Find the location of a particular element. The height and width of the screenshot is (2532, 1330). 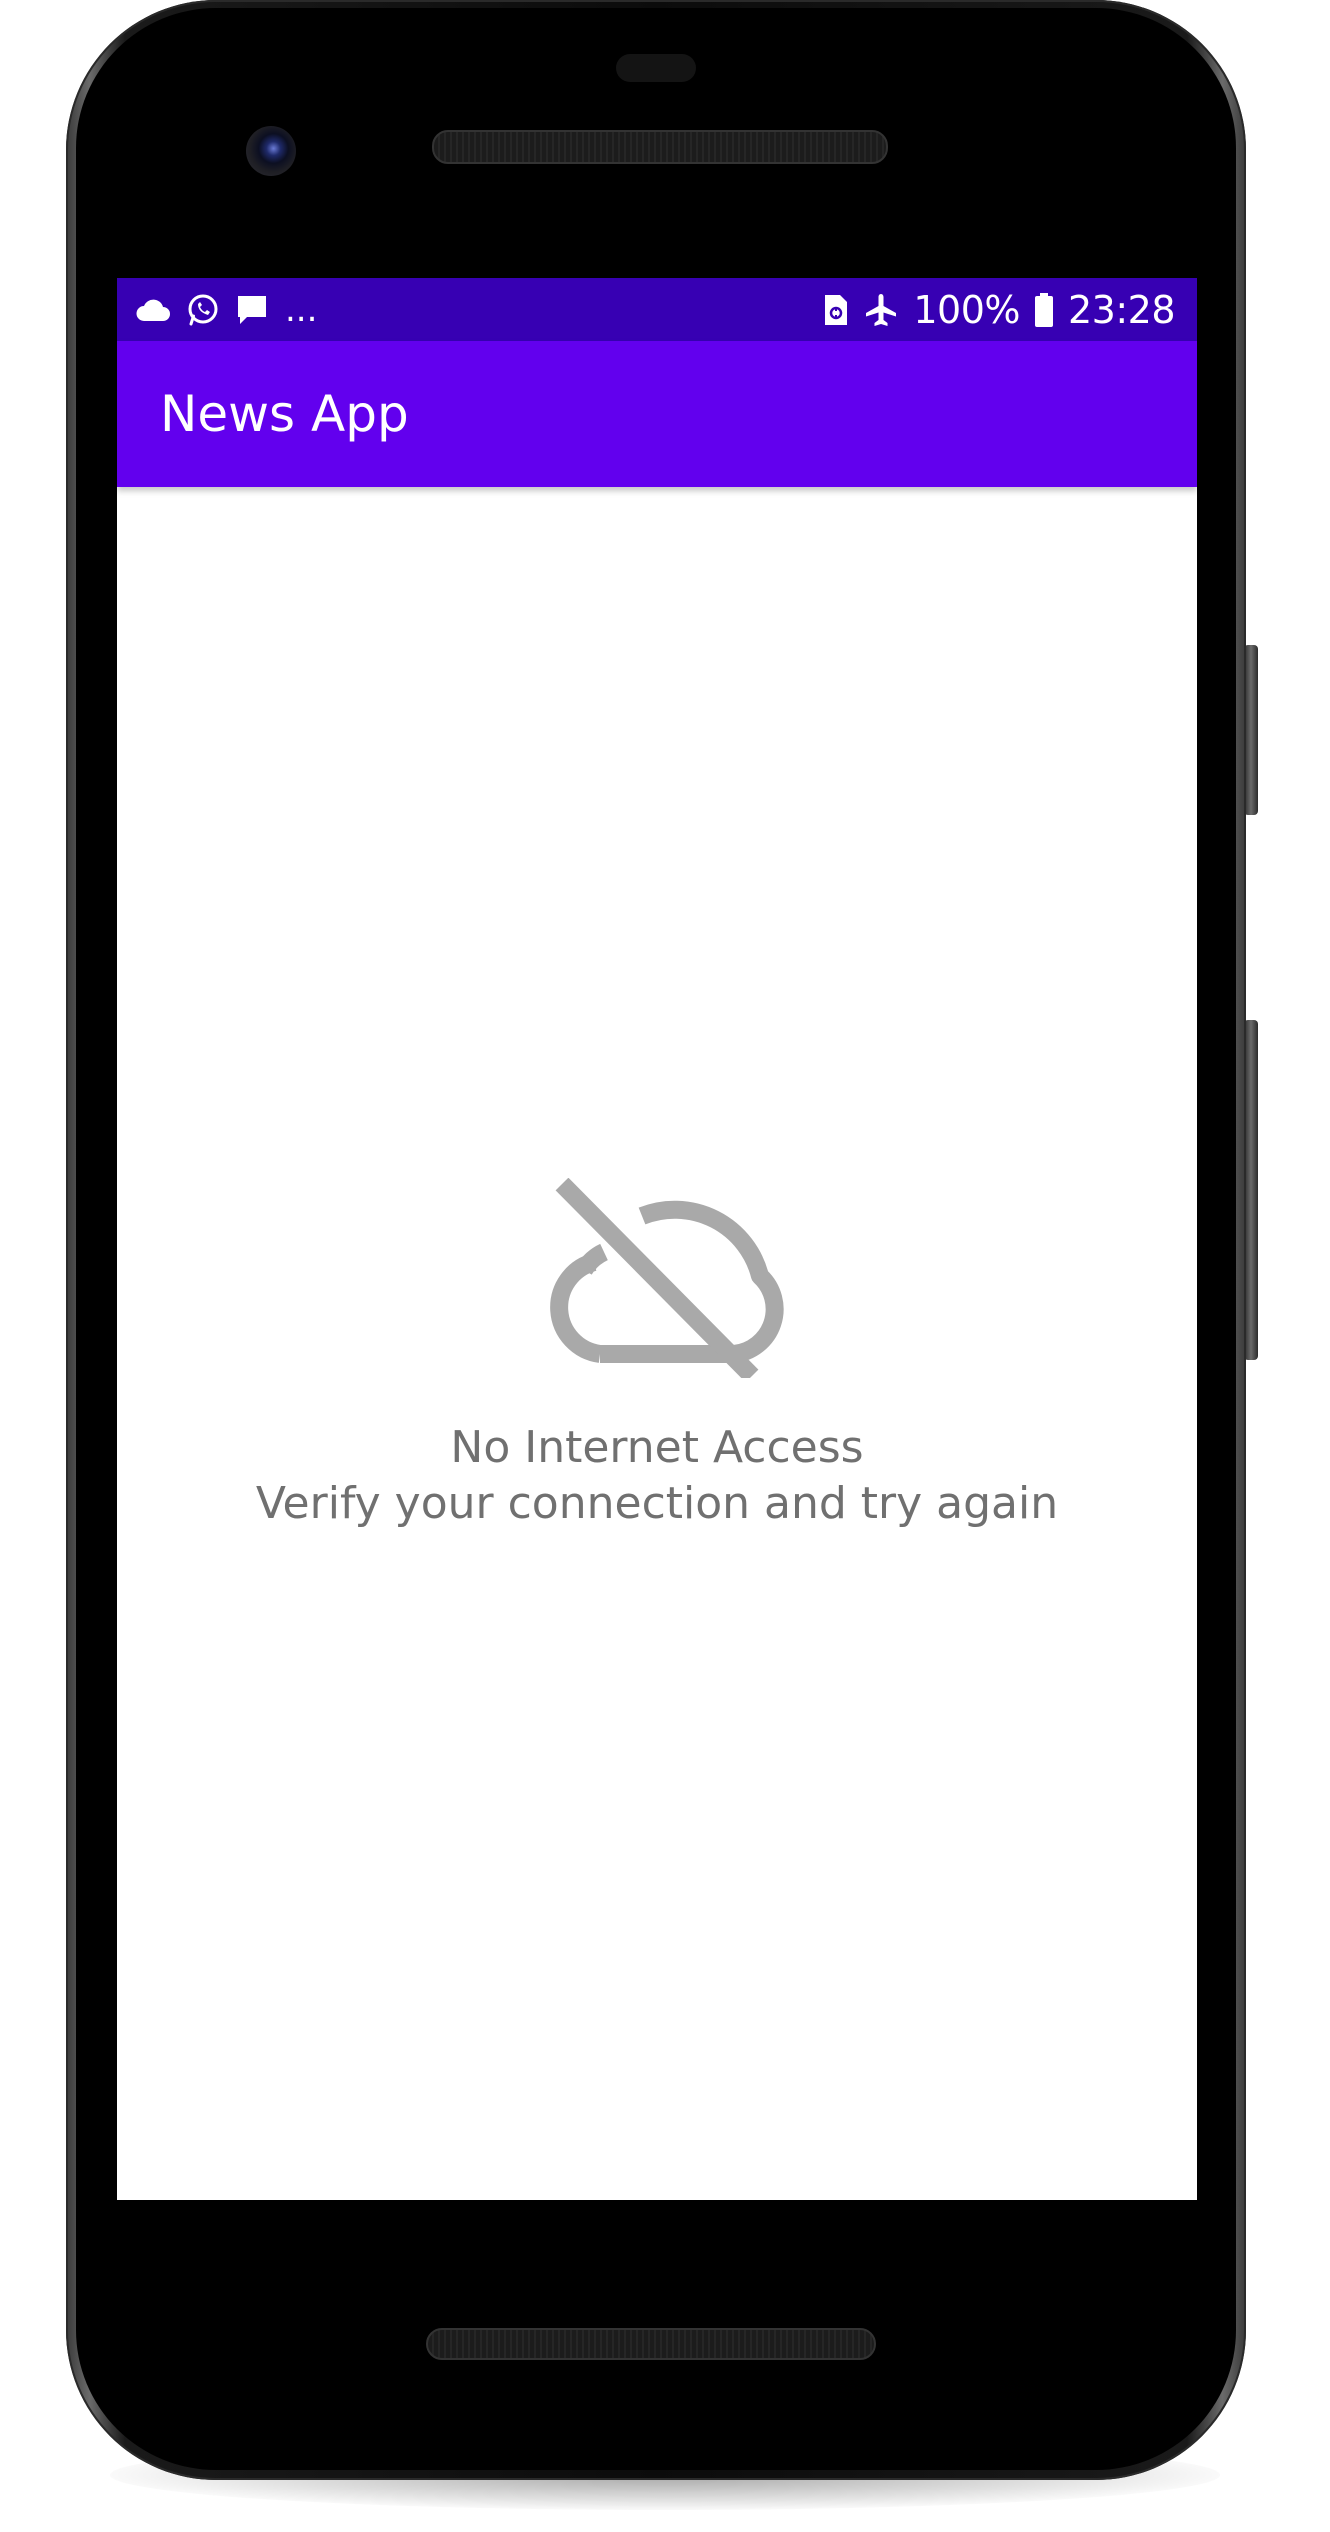

earpiece-speaker is located at coordinates (660, 147).